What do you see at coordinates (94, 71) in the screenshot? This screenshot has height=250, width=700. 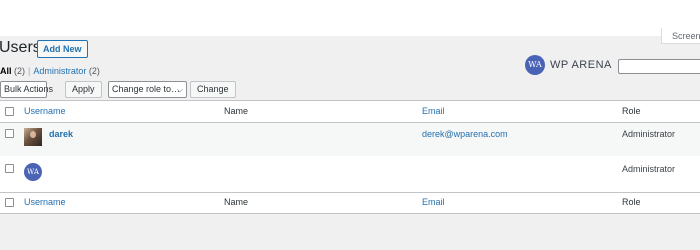 I see `filter-administrator-count: (2)` at bounding box center [94, 71].